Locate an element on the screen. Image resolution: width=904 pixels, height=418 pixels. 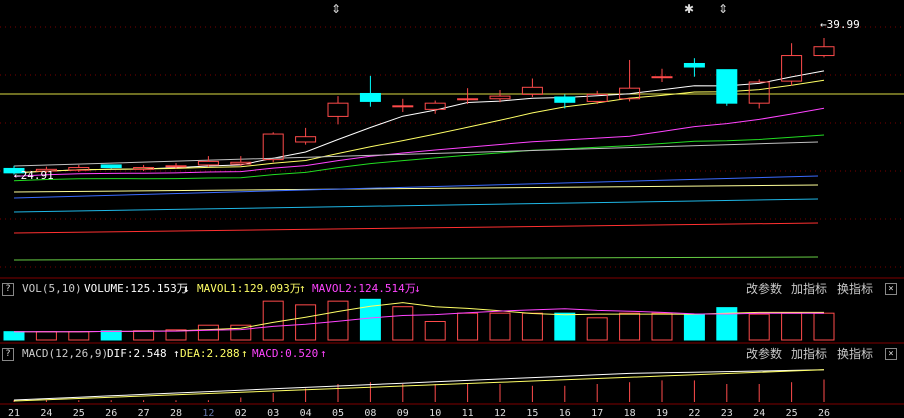
ma30-line is located at coordinates (419, 158).